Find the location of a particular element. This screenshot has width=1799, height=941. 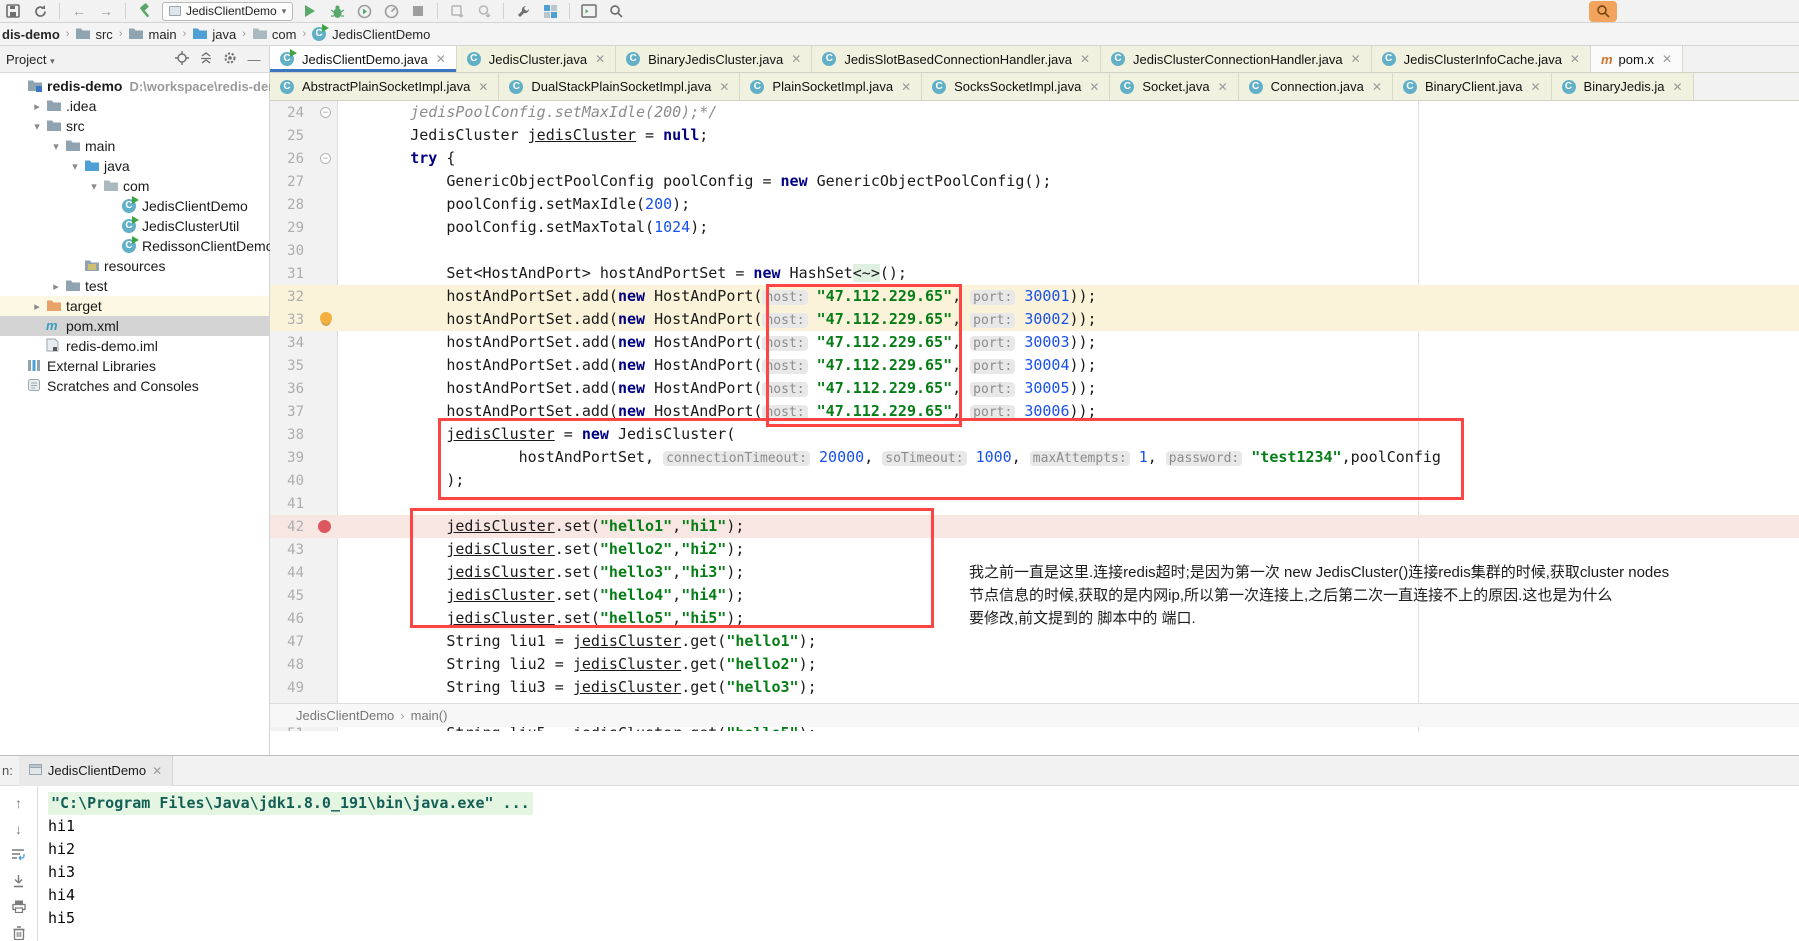

breadcrumb-item-jedisclientdemo: C JedisClientDemo is located at coordinates (371, 33).